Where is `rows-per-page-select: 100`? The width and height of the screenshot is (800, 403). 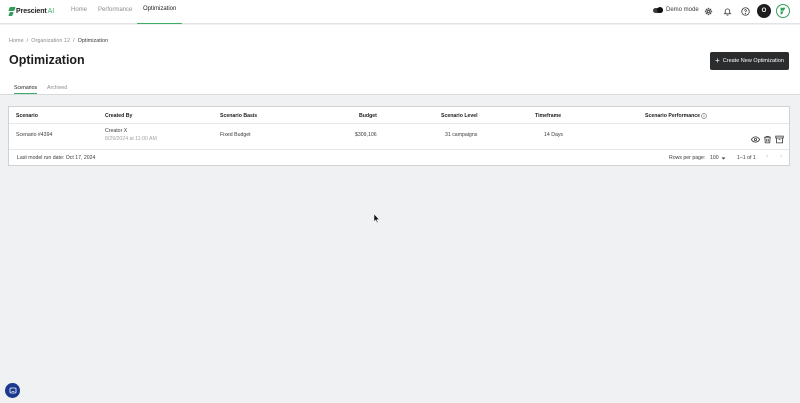
rows-per-page-select: 100 is located at coordinates (718, 158).